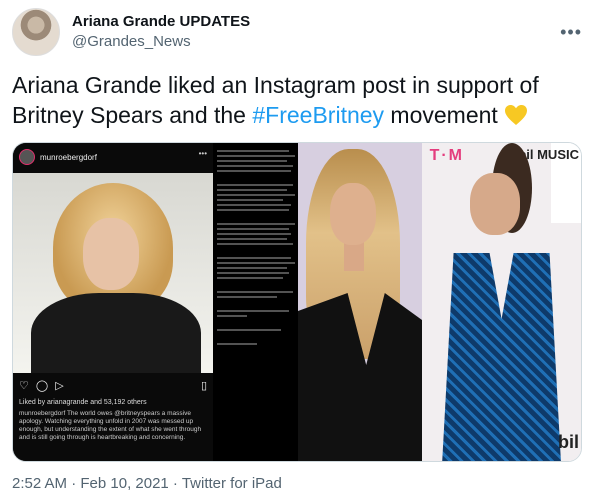 This screenshot has width=592, height=503. What do you see at coordinates (27, 157) in the screenshot?
I see `instagram-avatar` at bounding box center [27, 157].